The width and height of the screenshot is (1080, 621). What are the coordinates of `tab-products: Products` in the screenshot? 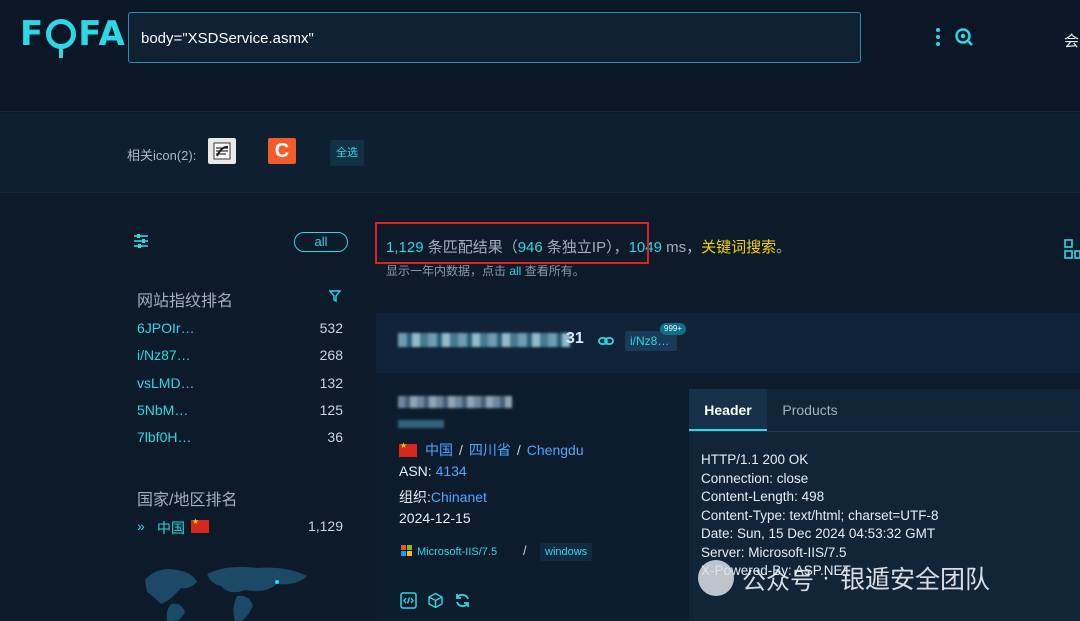 It's located at (810, 410).